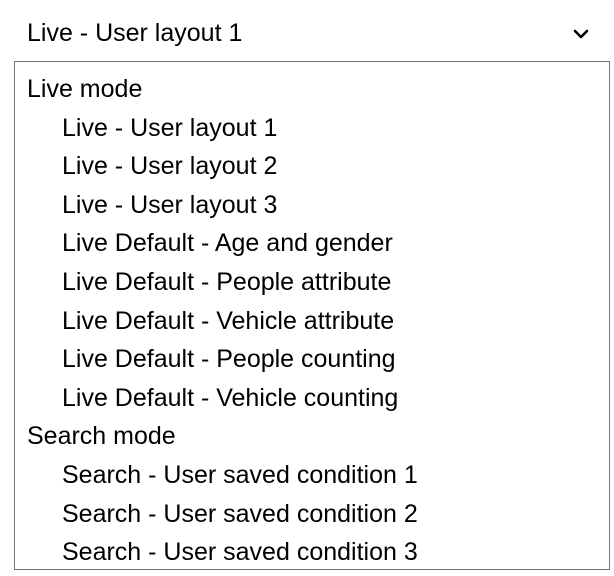  Describe the element at coordinates (85, 89) in the screenshot. I see `group-label-live-mode: Live mode` at that location.